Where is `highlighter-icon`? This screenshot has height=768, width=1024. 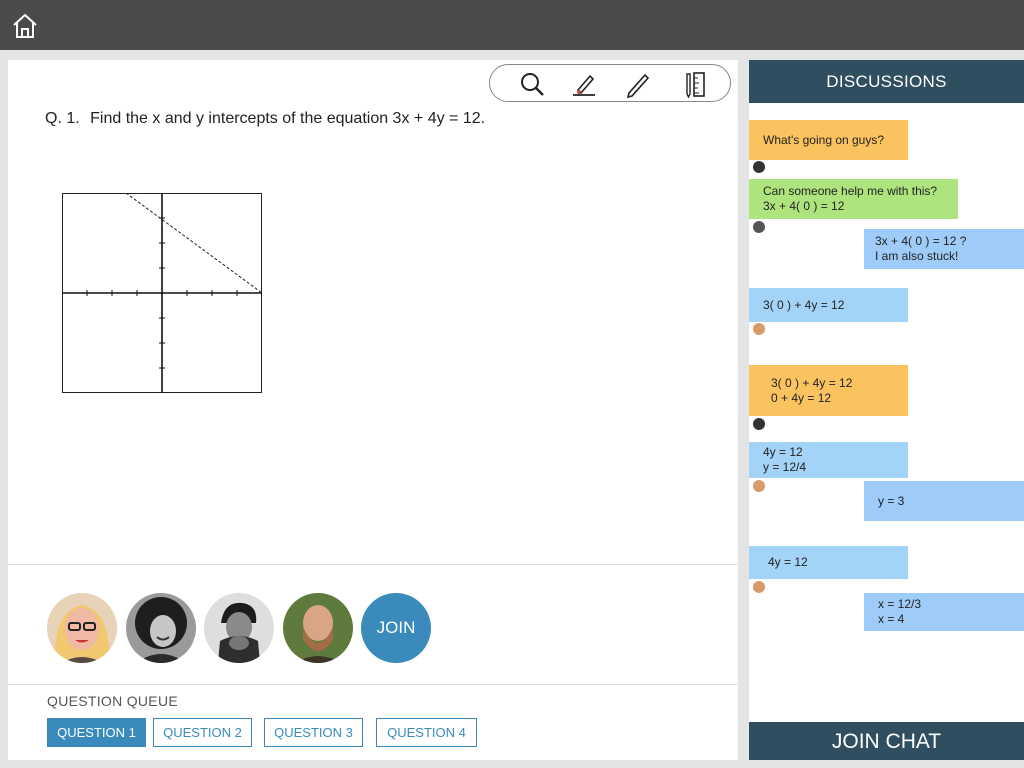
highlighter-icon is located at coordinates (584, 84).